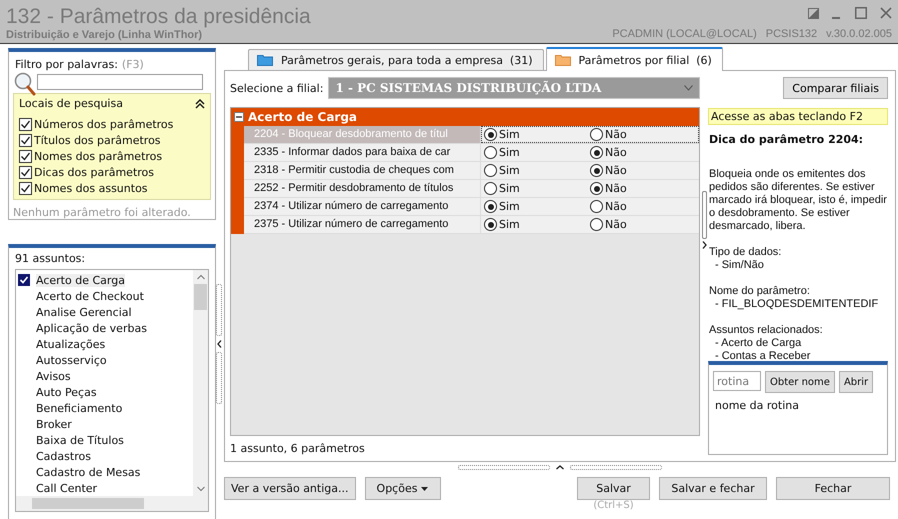 This screenshot has height=519, width=898. I want to click on subject-item: Call Center, so click(67, 488).